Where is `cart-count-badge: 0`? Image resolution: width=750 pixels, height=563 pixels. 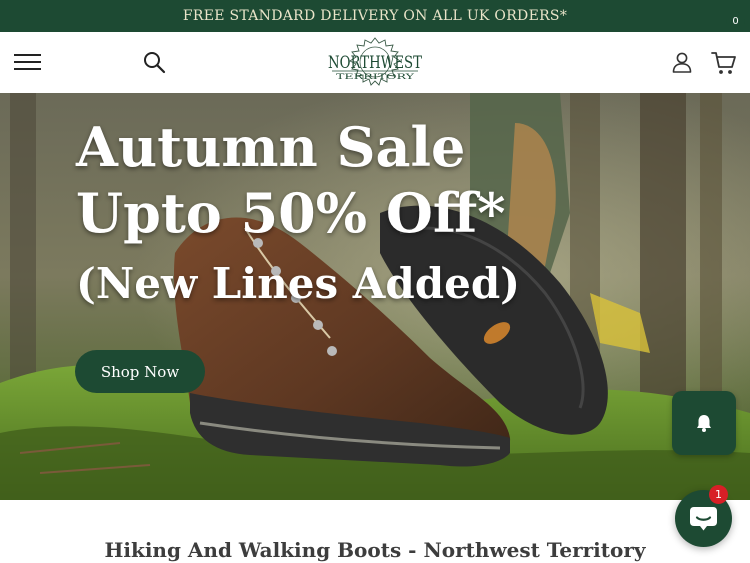 cart-count-badge: 0 is located at coordinates (735, 21).